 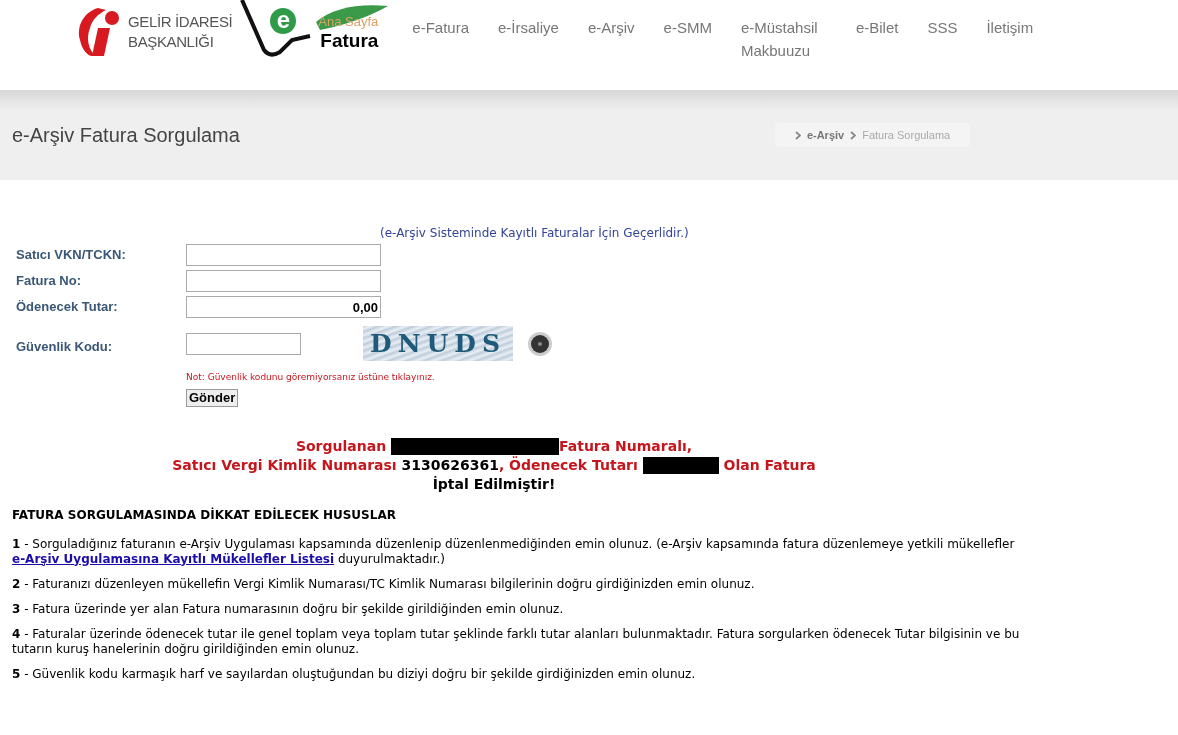 I want to click on result-value: 3130626361, so click(x=450, y=465).